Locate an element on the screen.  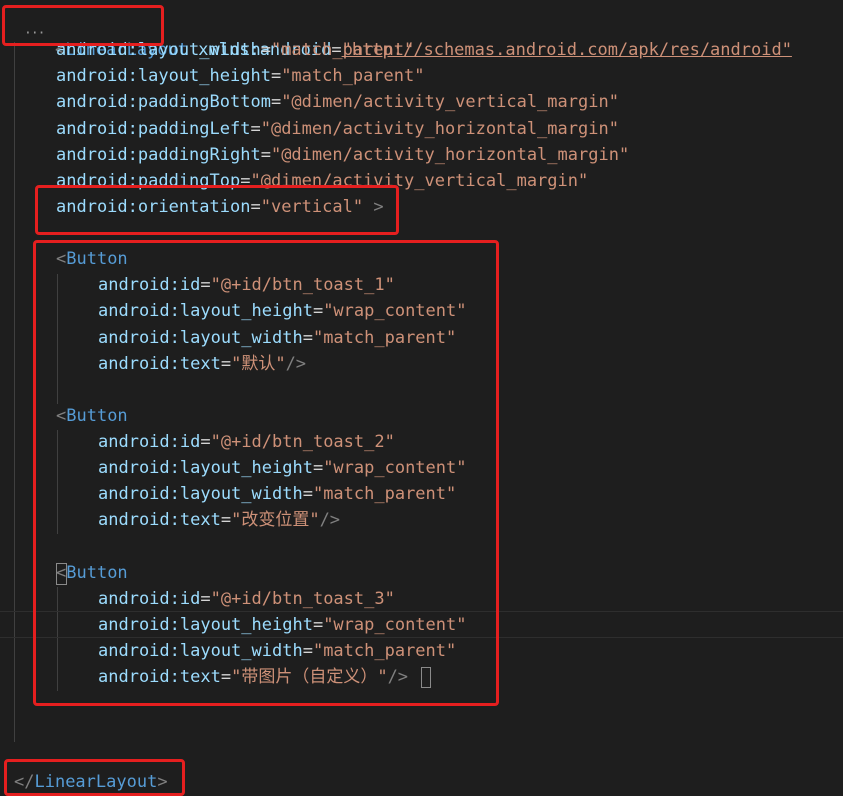
attr-name: android:paddingBottom is located at coordinates (163, 102).